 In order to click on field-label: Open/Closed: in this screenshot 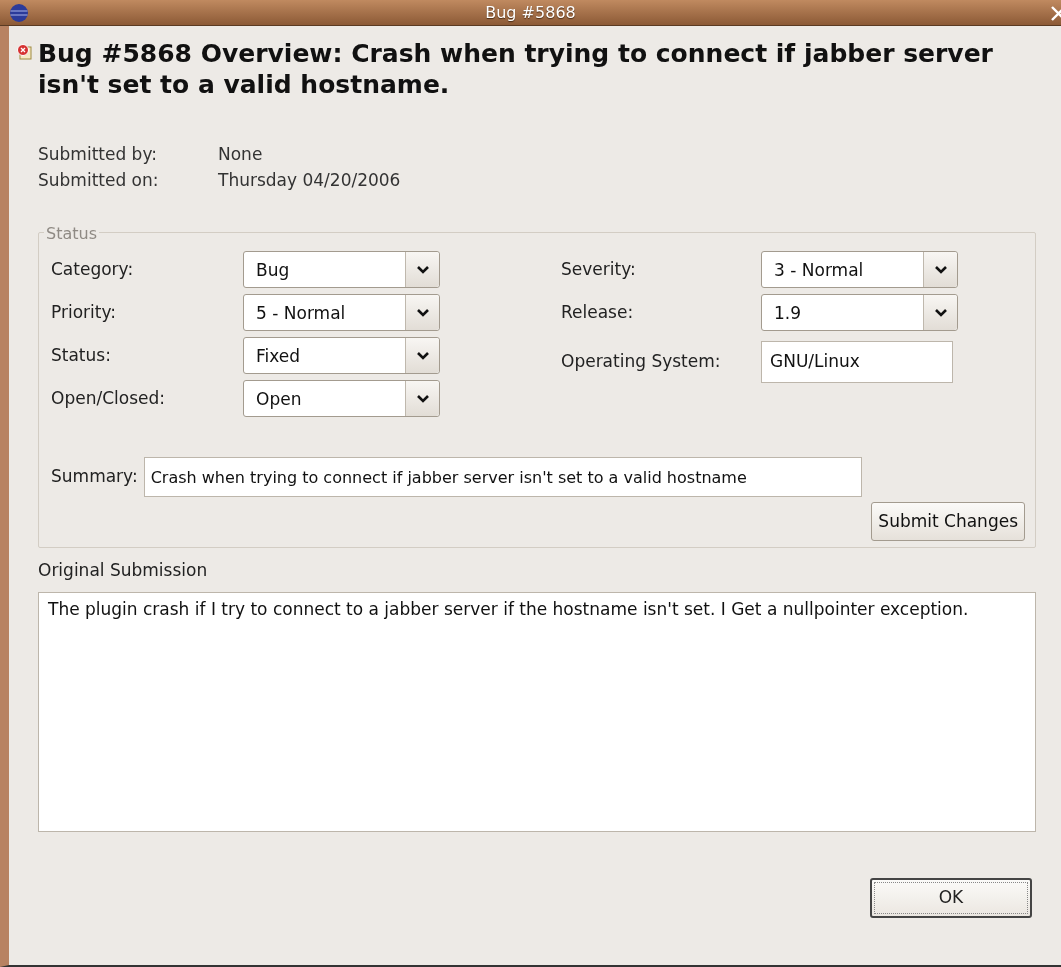, I will do `click(108, 398)`.